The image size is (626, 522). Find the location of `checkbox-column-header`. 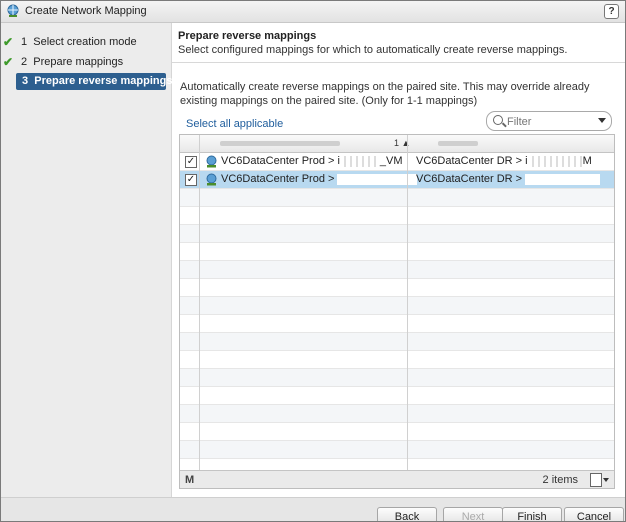

checkbox-column-header is located at coordinates (189, 143).